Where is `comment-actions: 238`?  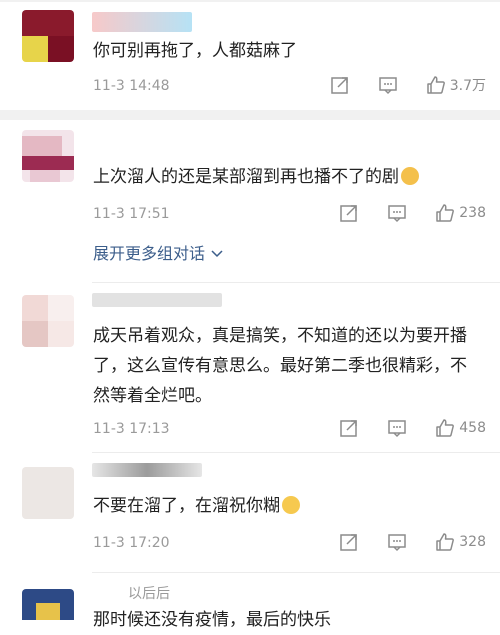
comment-actions: 238 is located at coordinates (412, 213).